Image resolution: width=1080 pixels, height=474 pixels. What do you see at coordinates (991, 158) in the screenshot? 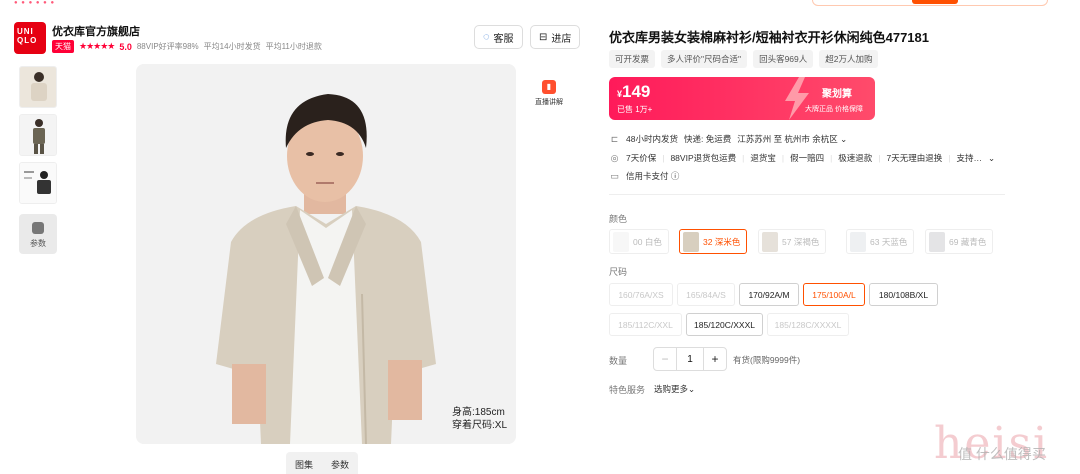
I see `chevron-down-icon: ⌄` at bounding box center [991, 158].